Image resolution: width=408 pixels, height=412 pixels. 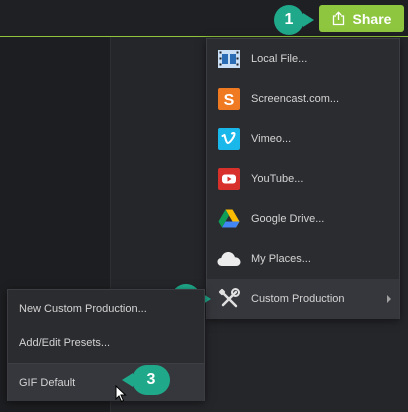 What do you see at coordinates (106, 382) in the screenshot?
I see `submenu-item-gif-default: GIF Default` at bounding box center [106, 382].